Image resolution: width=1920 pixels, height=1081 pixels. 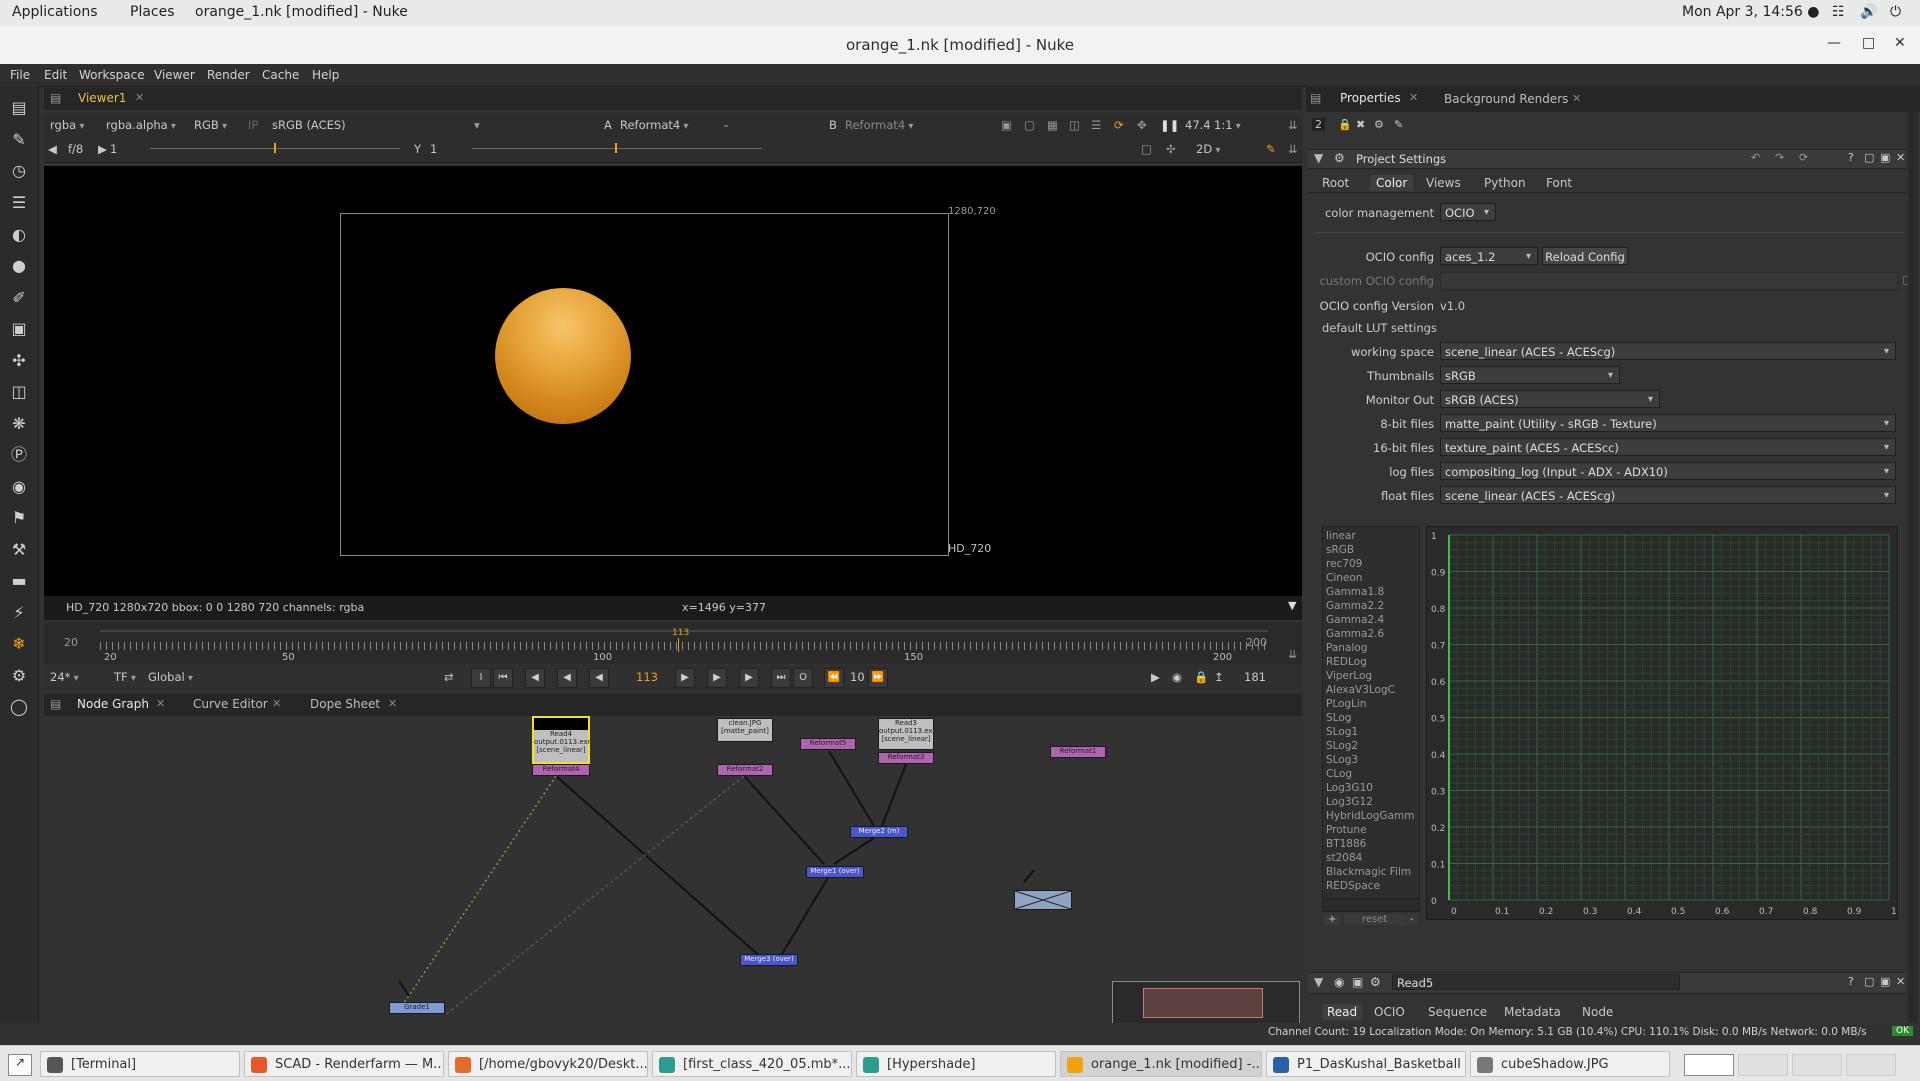 I want to click on custom-ocio-field, so click(x=1669, y=281).